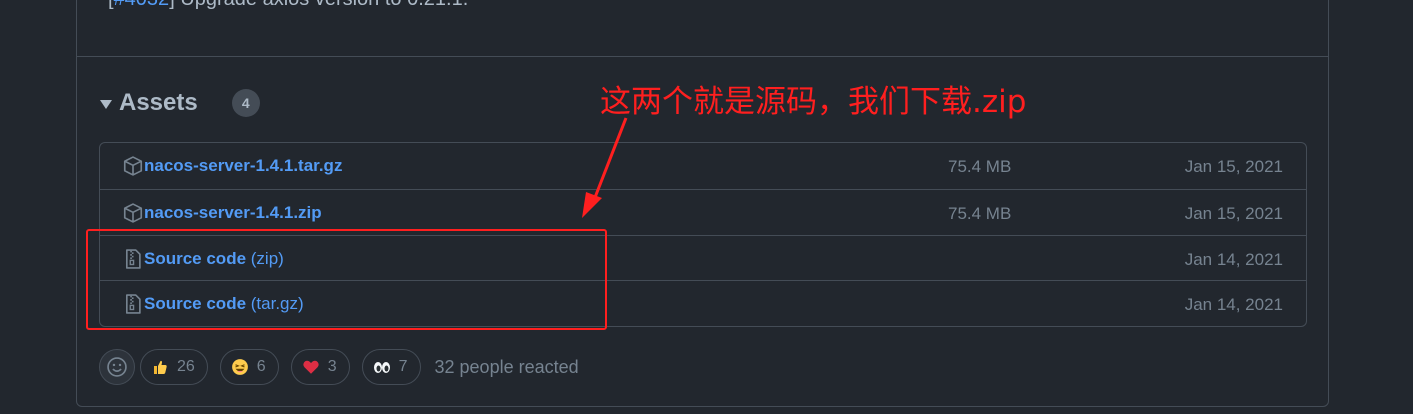  I want to click on annotation-highlight-box, so click(346, 279).